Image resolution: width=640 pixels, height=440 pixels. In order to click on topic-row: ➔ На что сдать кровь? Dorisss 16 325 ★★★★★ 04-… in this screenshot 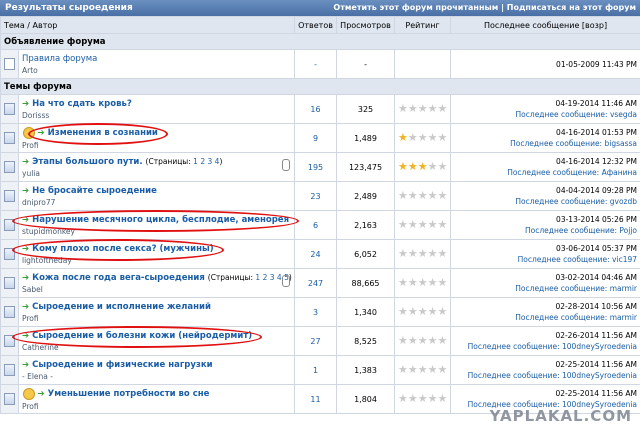, I will do `click(320, 109)`.